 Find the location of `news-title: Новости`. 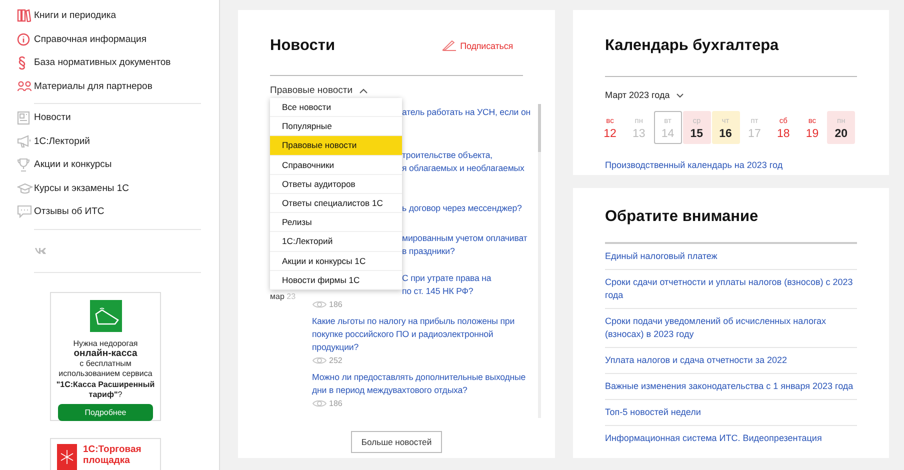

news-title: Новости is located at coordinates (302, 45).